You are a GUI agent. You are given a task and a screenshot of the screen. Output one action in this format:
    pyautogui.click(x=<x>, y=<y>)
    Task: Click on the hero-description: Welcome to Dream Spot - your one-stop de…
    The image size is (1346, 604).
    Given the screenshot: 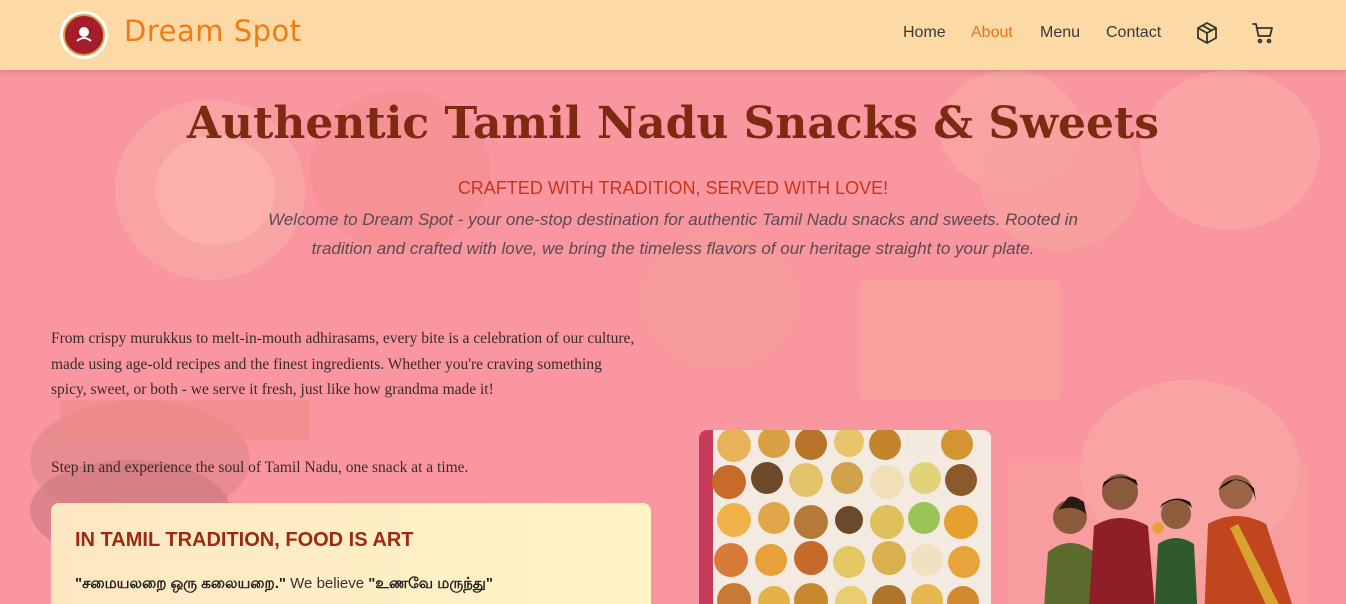 What is the action you would take?
    pyautogui.click(x=673, y=234)
    